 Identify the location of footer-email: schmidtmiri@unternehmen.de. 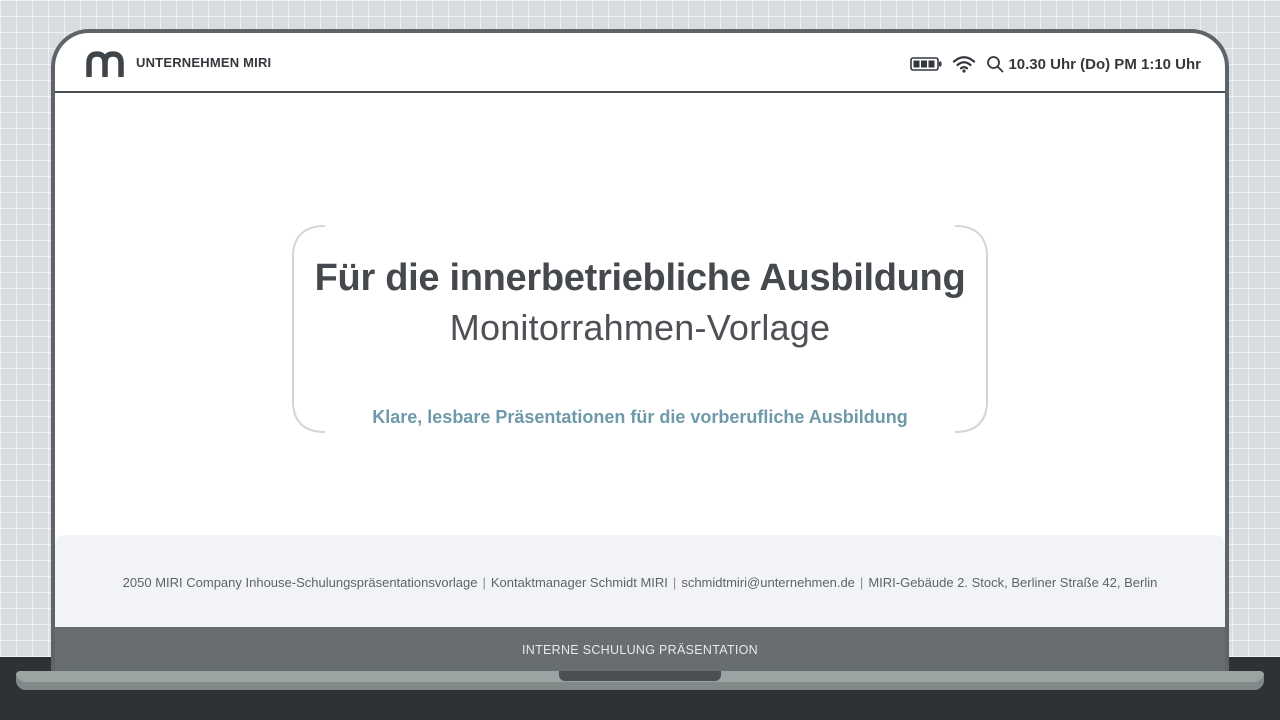
(768, 582).